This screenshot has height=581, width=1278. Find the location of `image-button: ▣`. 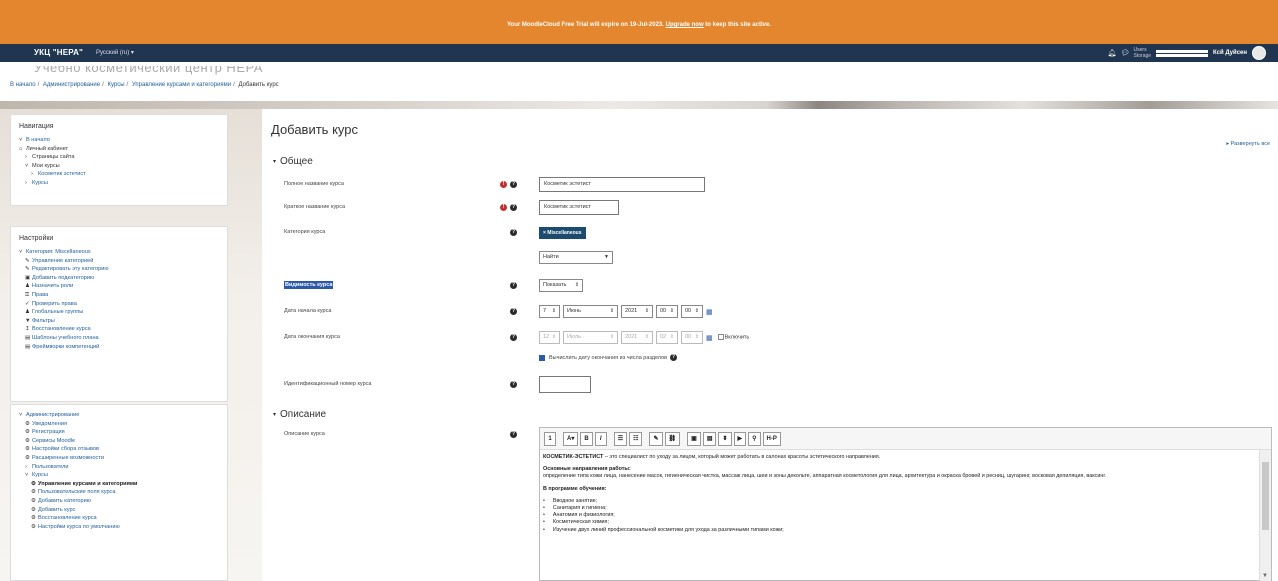

image-button: ▣ is located at coordinates (694, 438).